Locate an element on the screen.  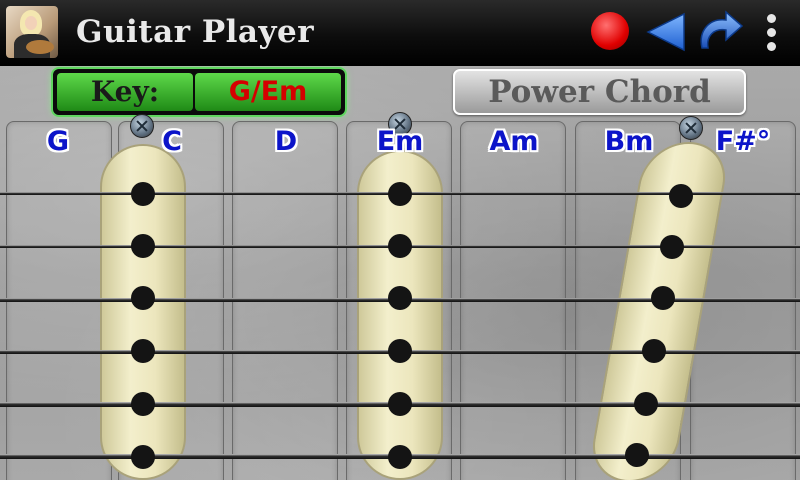
chord-label-fsharp-dim: F#° is located at coordinates (743, 141).